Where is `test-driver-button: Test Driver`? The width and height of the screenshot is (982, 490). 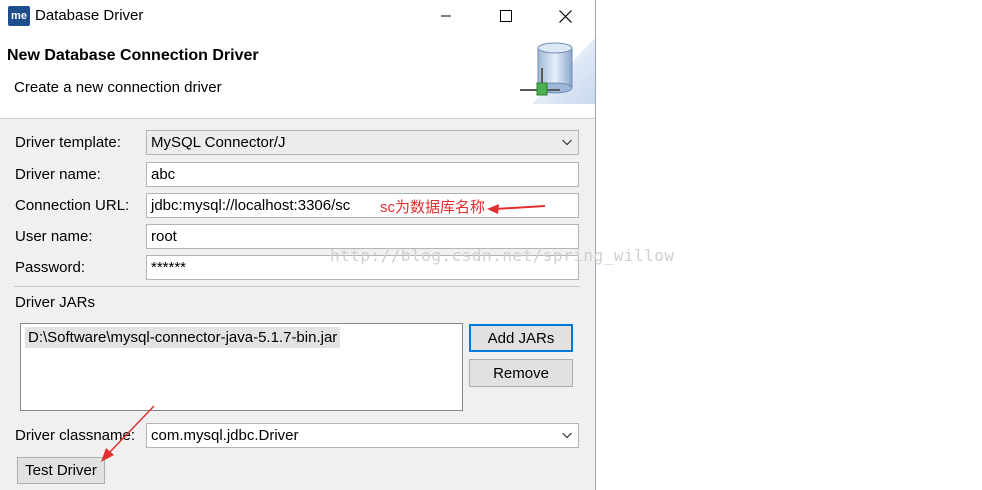 test-driver-button: Test Driver is located at coordinates (61, 470).